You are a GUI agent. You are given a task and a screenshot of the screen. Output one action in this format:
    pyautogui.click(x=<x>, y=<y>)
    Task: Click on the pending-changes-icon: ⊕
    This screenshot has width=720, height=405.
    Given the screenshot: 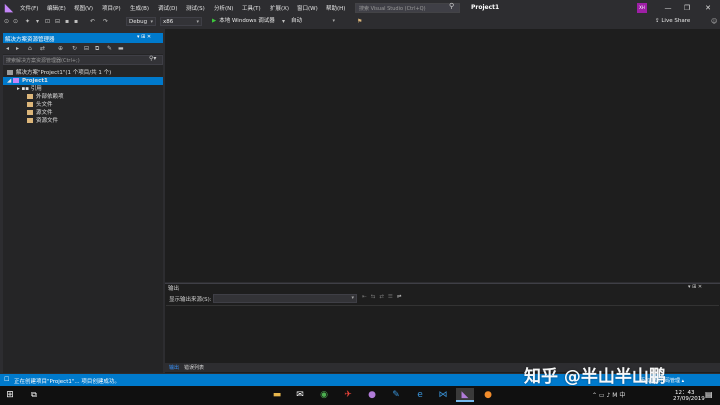 What is the action you would take?
    pyautogui.click(x=60, y=49)
    